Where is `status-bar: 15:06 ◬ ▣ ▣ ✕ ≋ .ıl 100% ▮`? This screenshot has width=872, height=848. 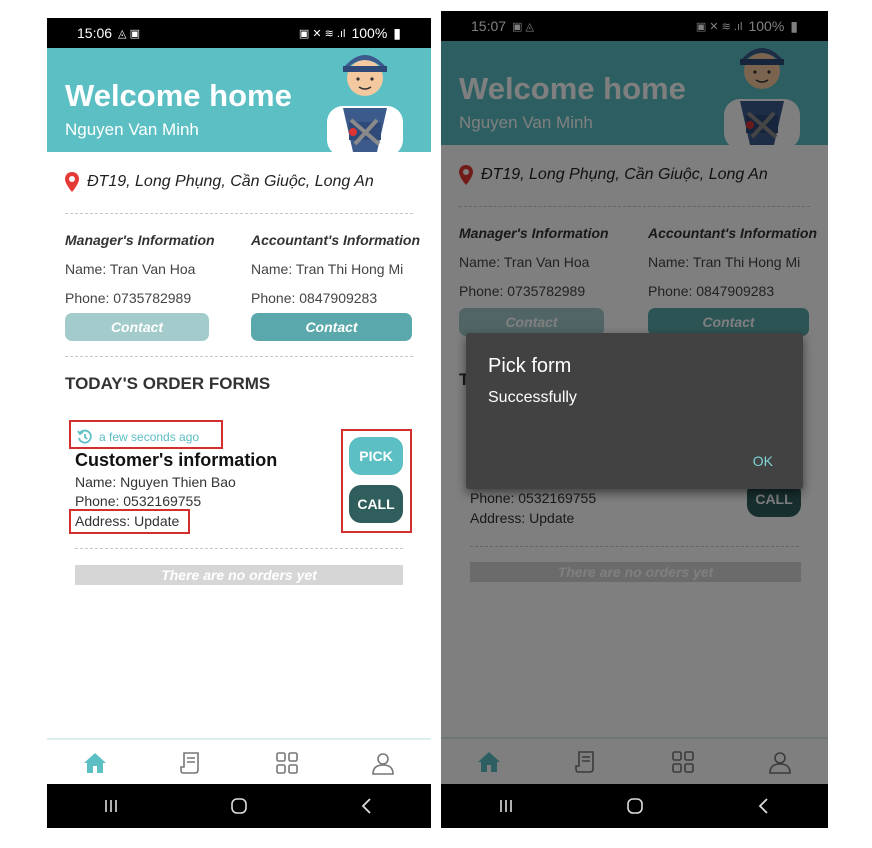
status-bar: 15:06 ◬ ▣ ▣ ✕ ≋ .ıl 100% ▮ is located at coordinates (239, 33).